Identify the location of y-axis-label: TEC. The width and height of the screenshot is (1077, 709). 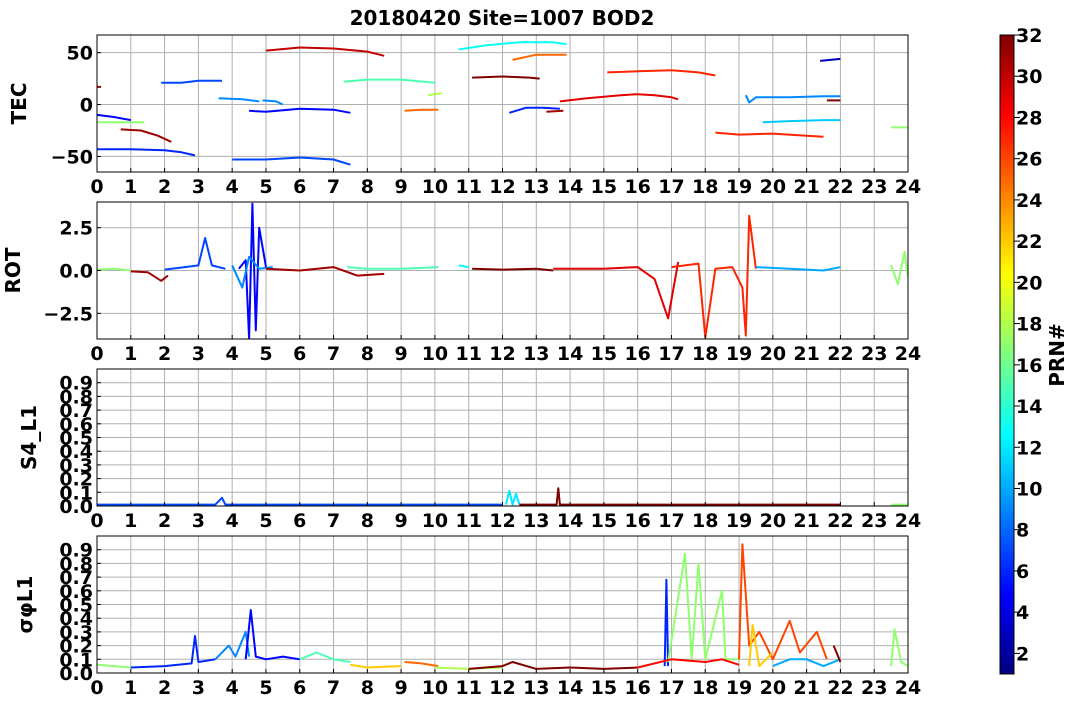
(19, 104).